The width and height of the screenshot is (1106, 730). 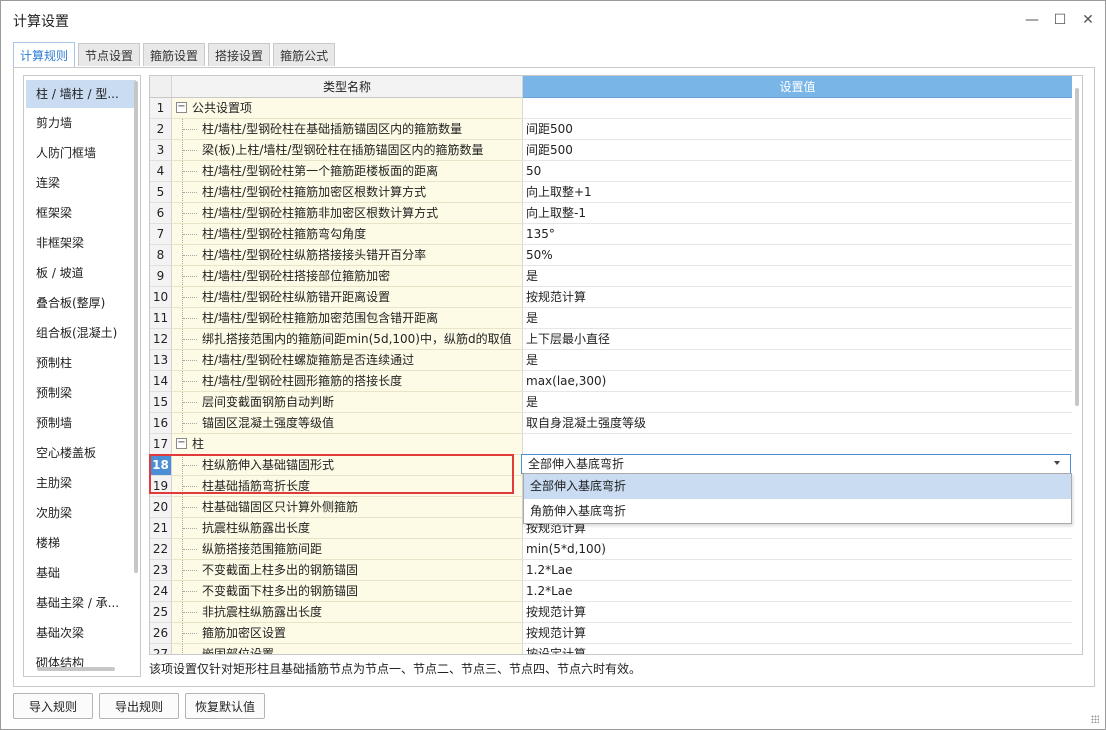 I want to click on table-row: 7 柱/墙柱/型钢砼柱箍筋弯勾角度 135°, so click(x=611, y=234).